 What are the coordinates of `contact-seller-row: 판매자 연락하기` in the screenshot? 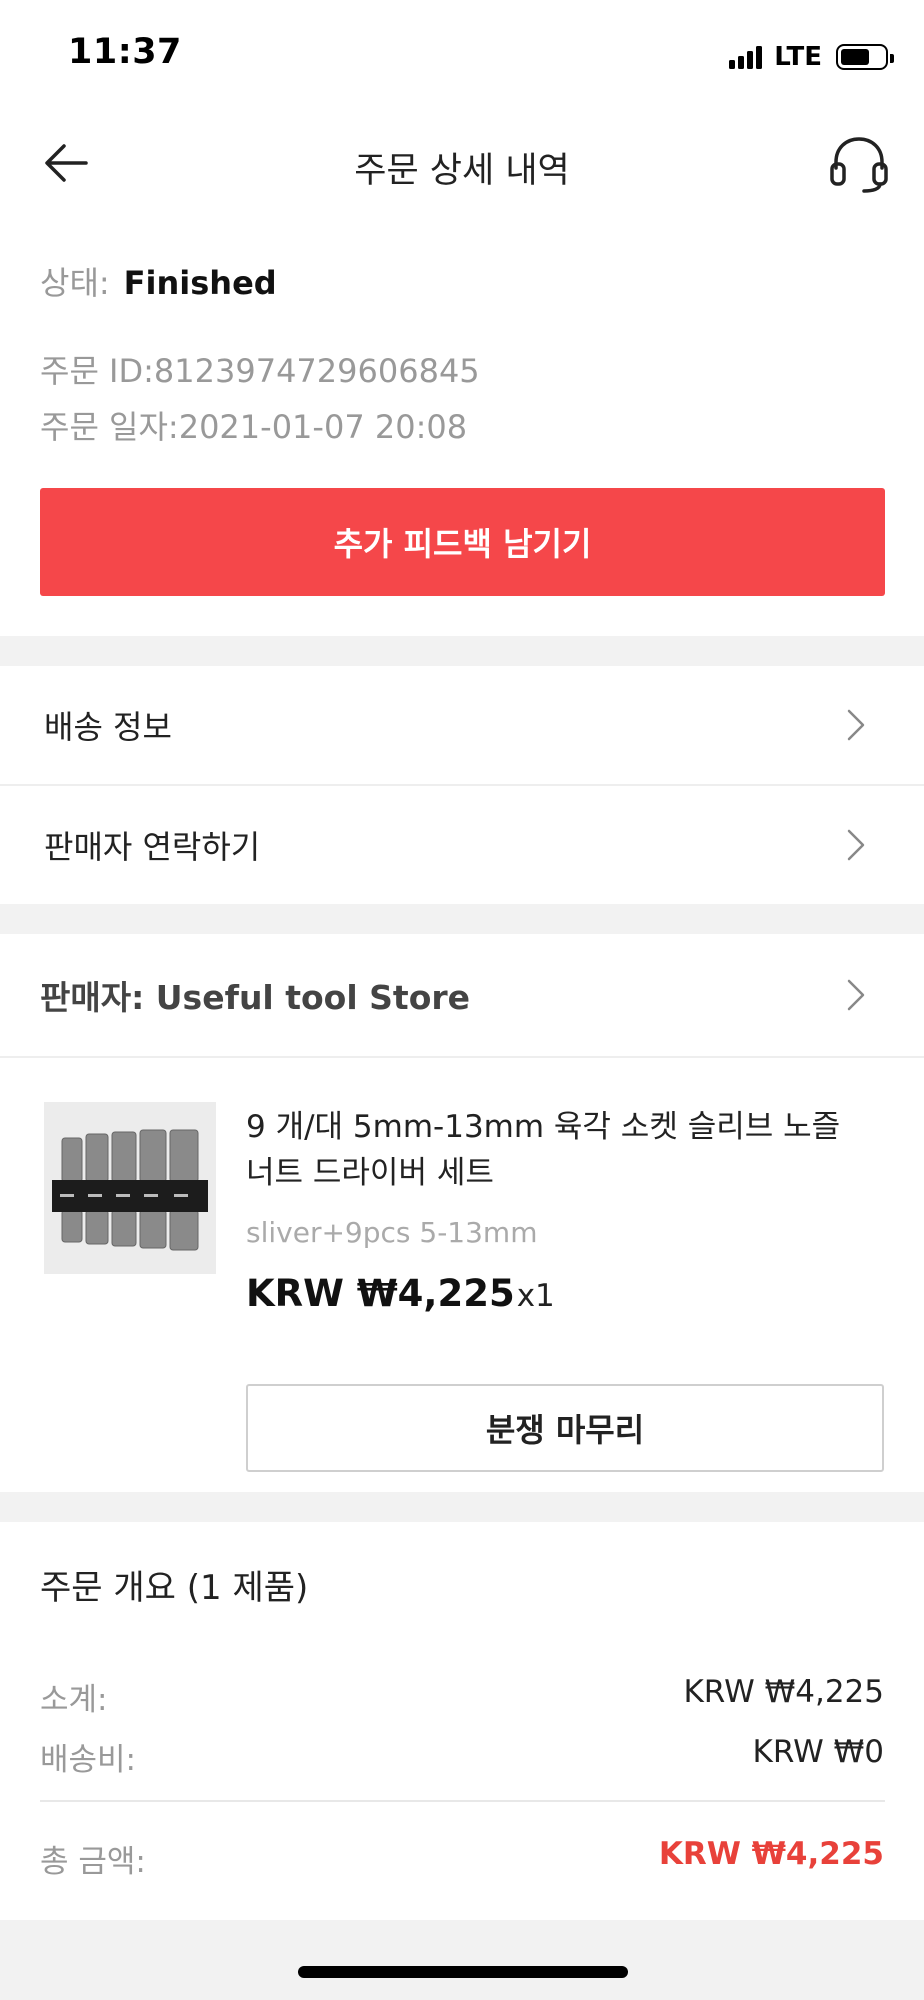 It's located at (462, 845).